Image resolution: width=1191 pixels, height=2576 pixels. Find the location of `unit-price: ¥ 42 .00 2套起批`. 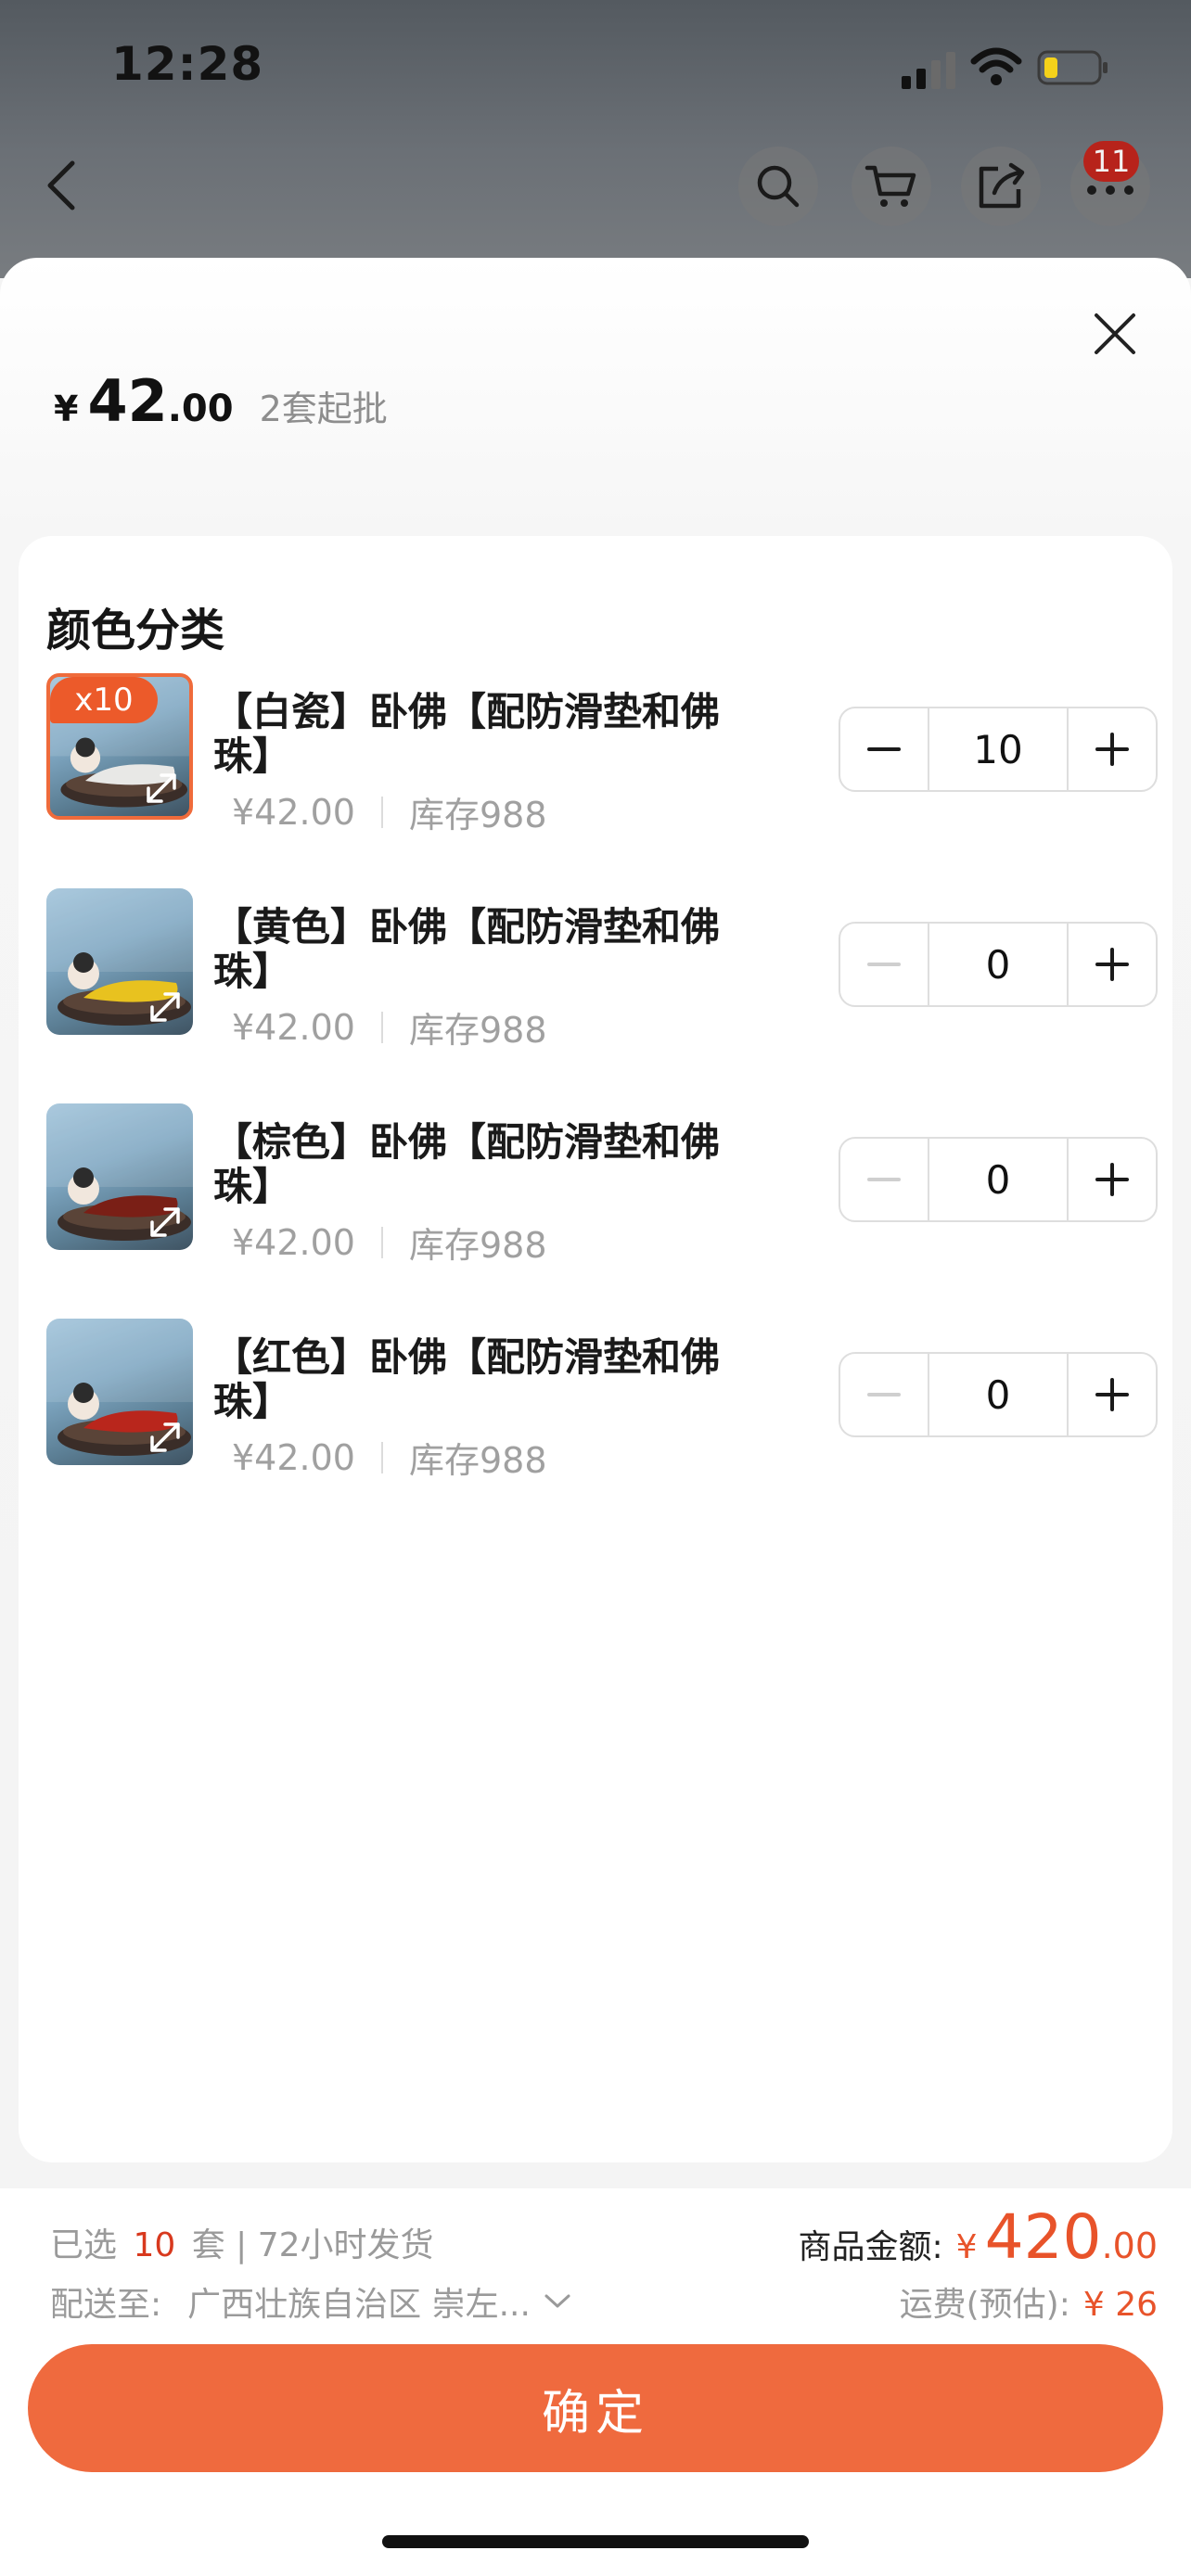

unit-price: ¥ 42 .00 2套起批 is located at coordinates (221, 404).